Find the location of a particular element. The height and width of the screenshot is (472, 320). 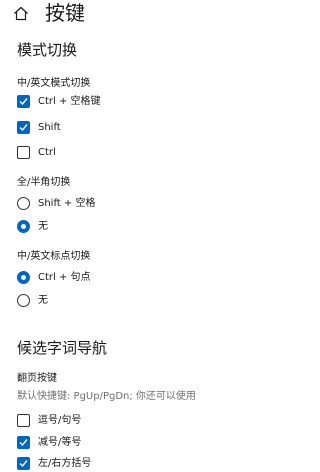

radio-none-width: 无 is located at coordinates (114, 227).